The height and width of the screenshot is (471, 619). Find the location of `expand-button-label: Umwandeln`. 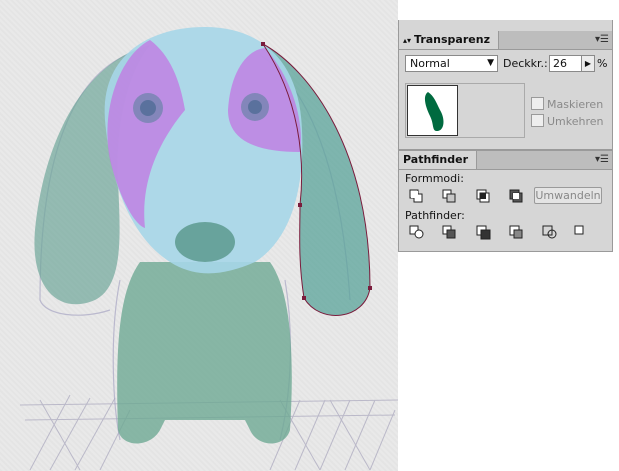

expand-button-label: Umwandeln is located at coordinates (568, 195).